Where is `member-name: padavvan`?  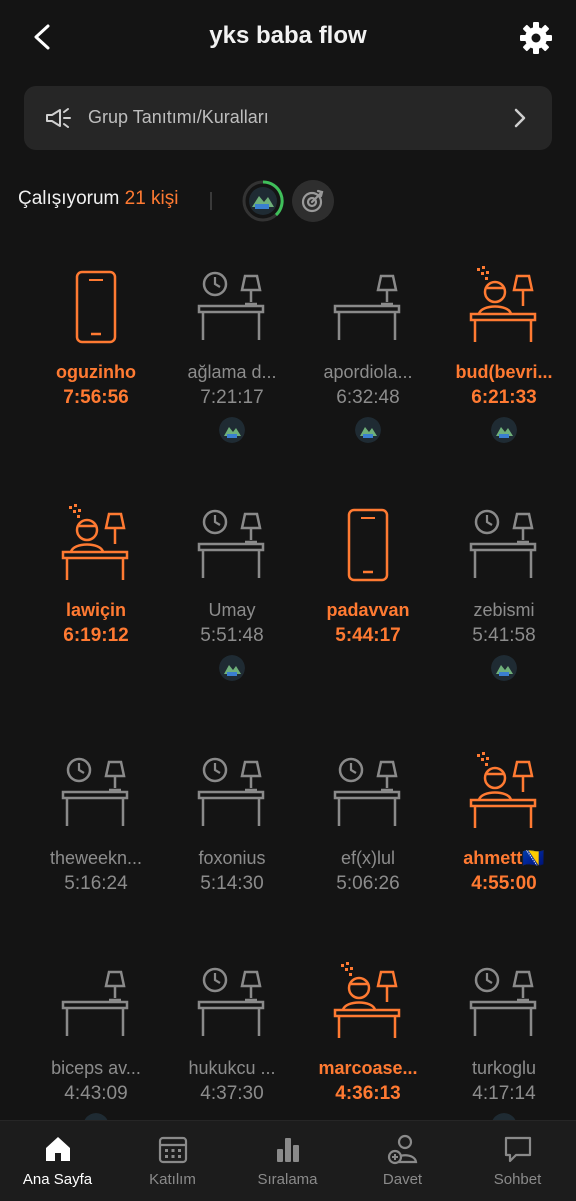 member-name: padavvan is located at coordinates (368, 610).